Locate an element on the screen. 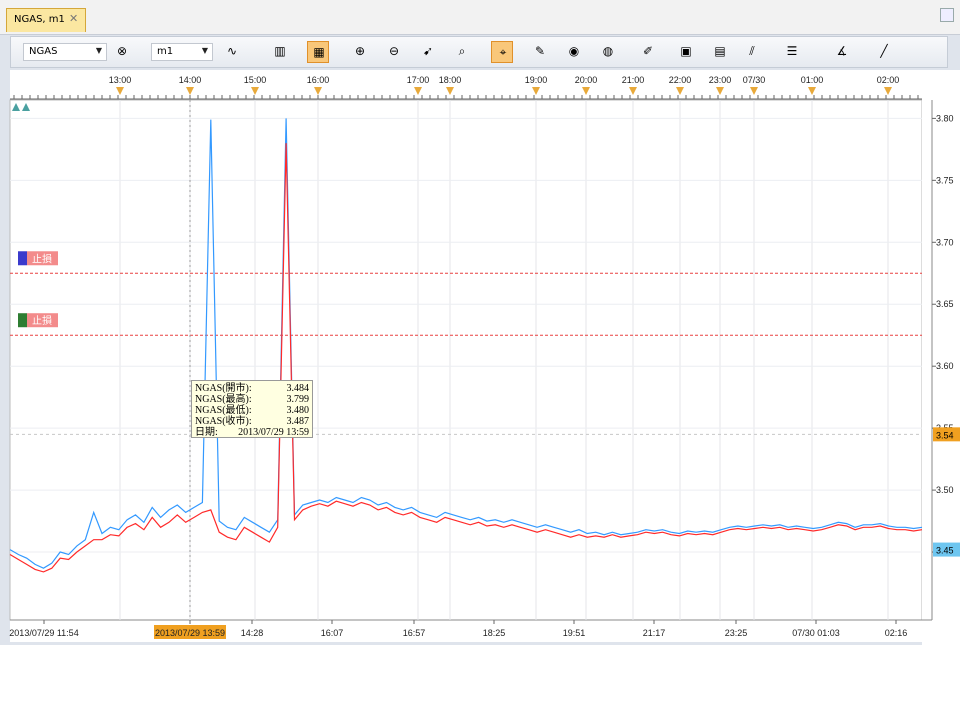  top-time-label: 15:00 is located at coordinates (255, 80).